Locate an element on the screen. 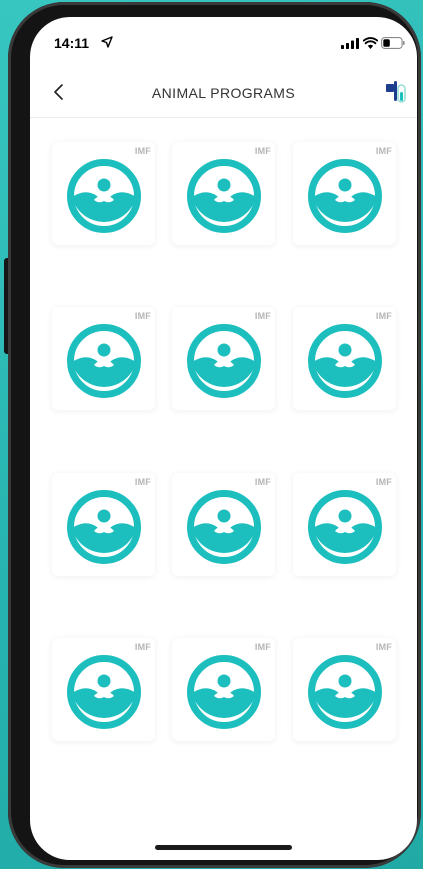 This screenshot has height=869, width=423. nav-bar: ANIMAL PROGRAMS is located at coordinates (223, 93).